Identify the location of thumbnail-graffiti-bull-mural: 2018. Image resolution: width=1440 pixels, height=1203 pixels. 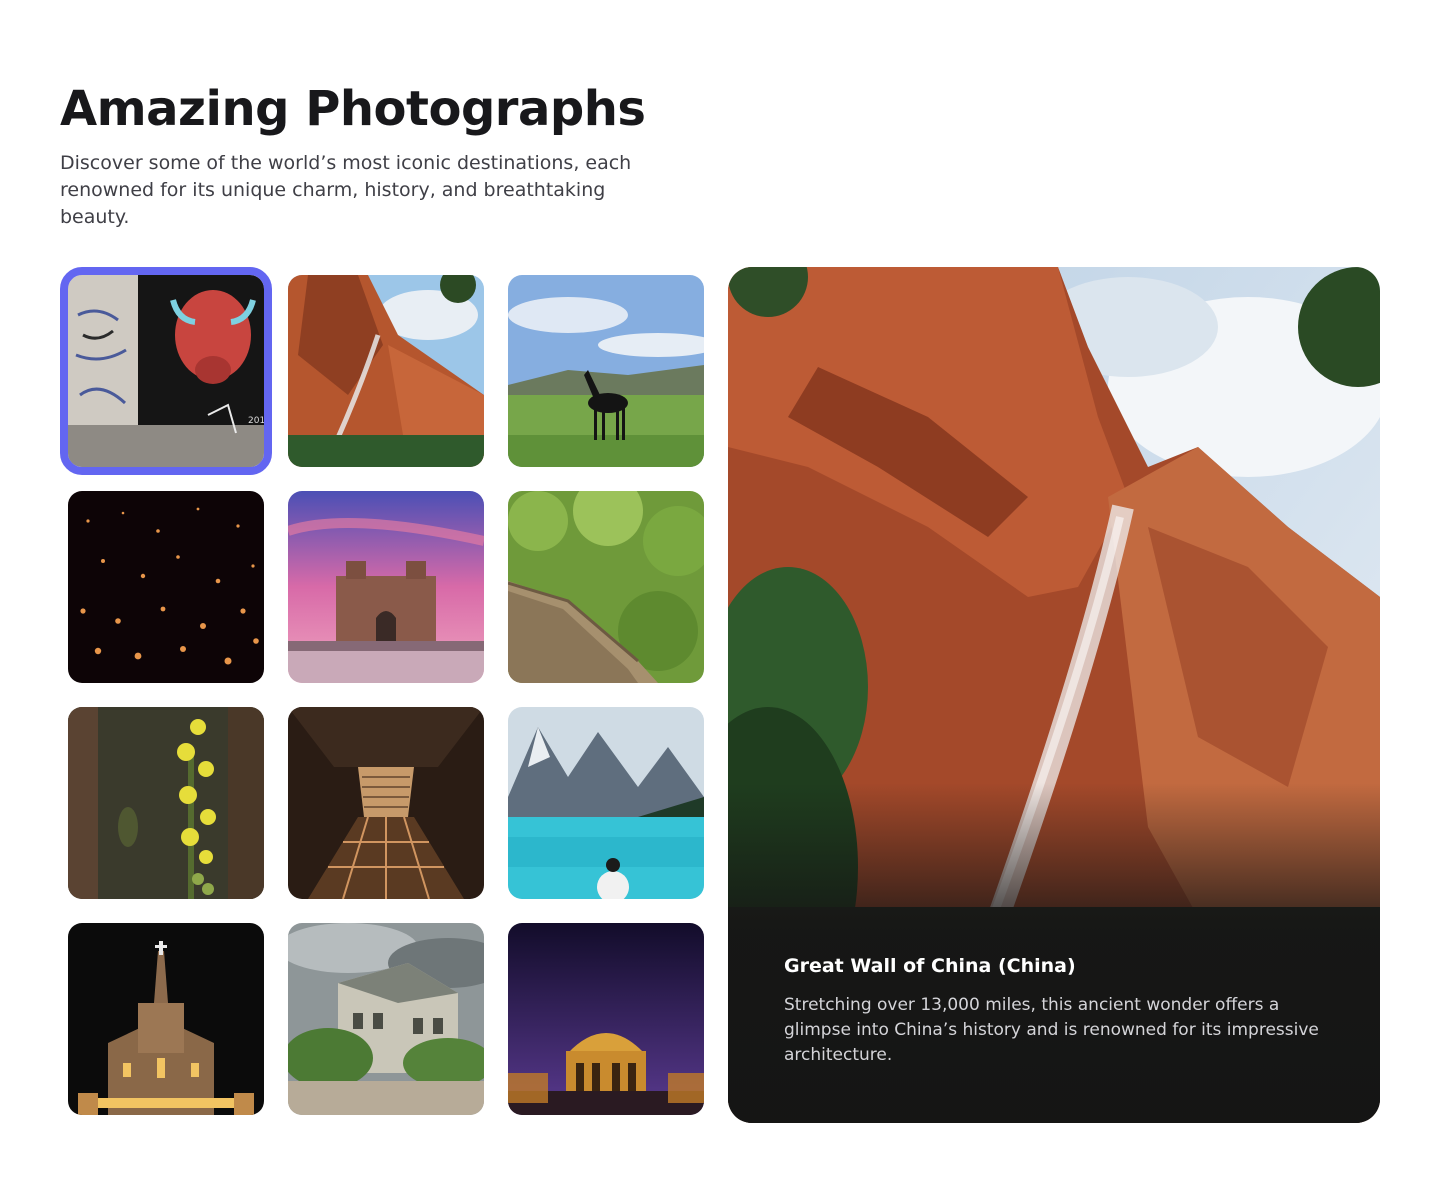
(166, 371).